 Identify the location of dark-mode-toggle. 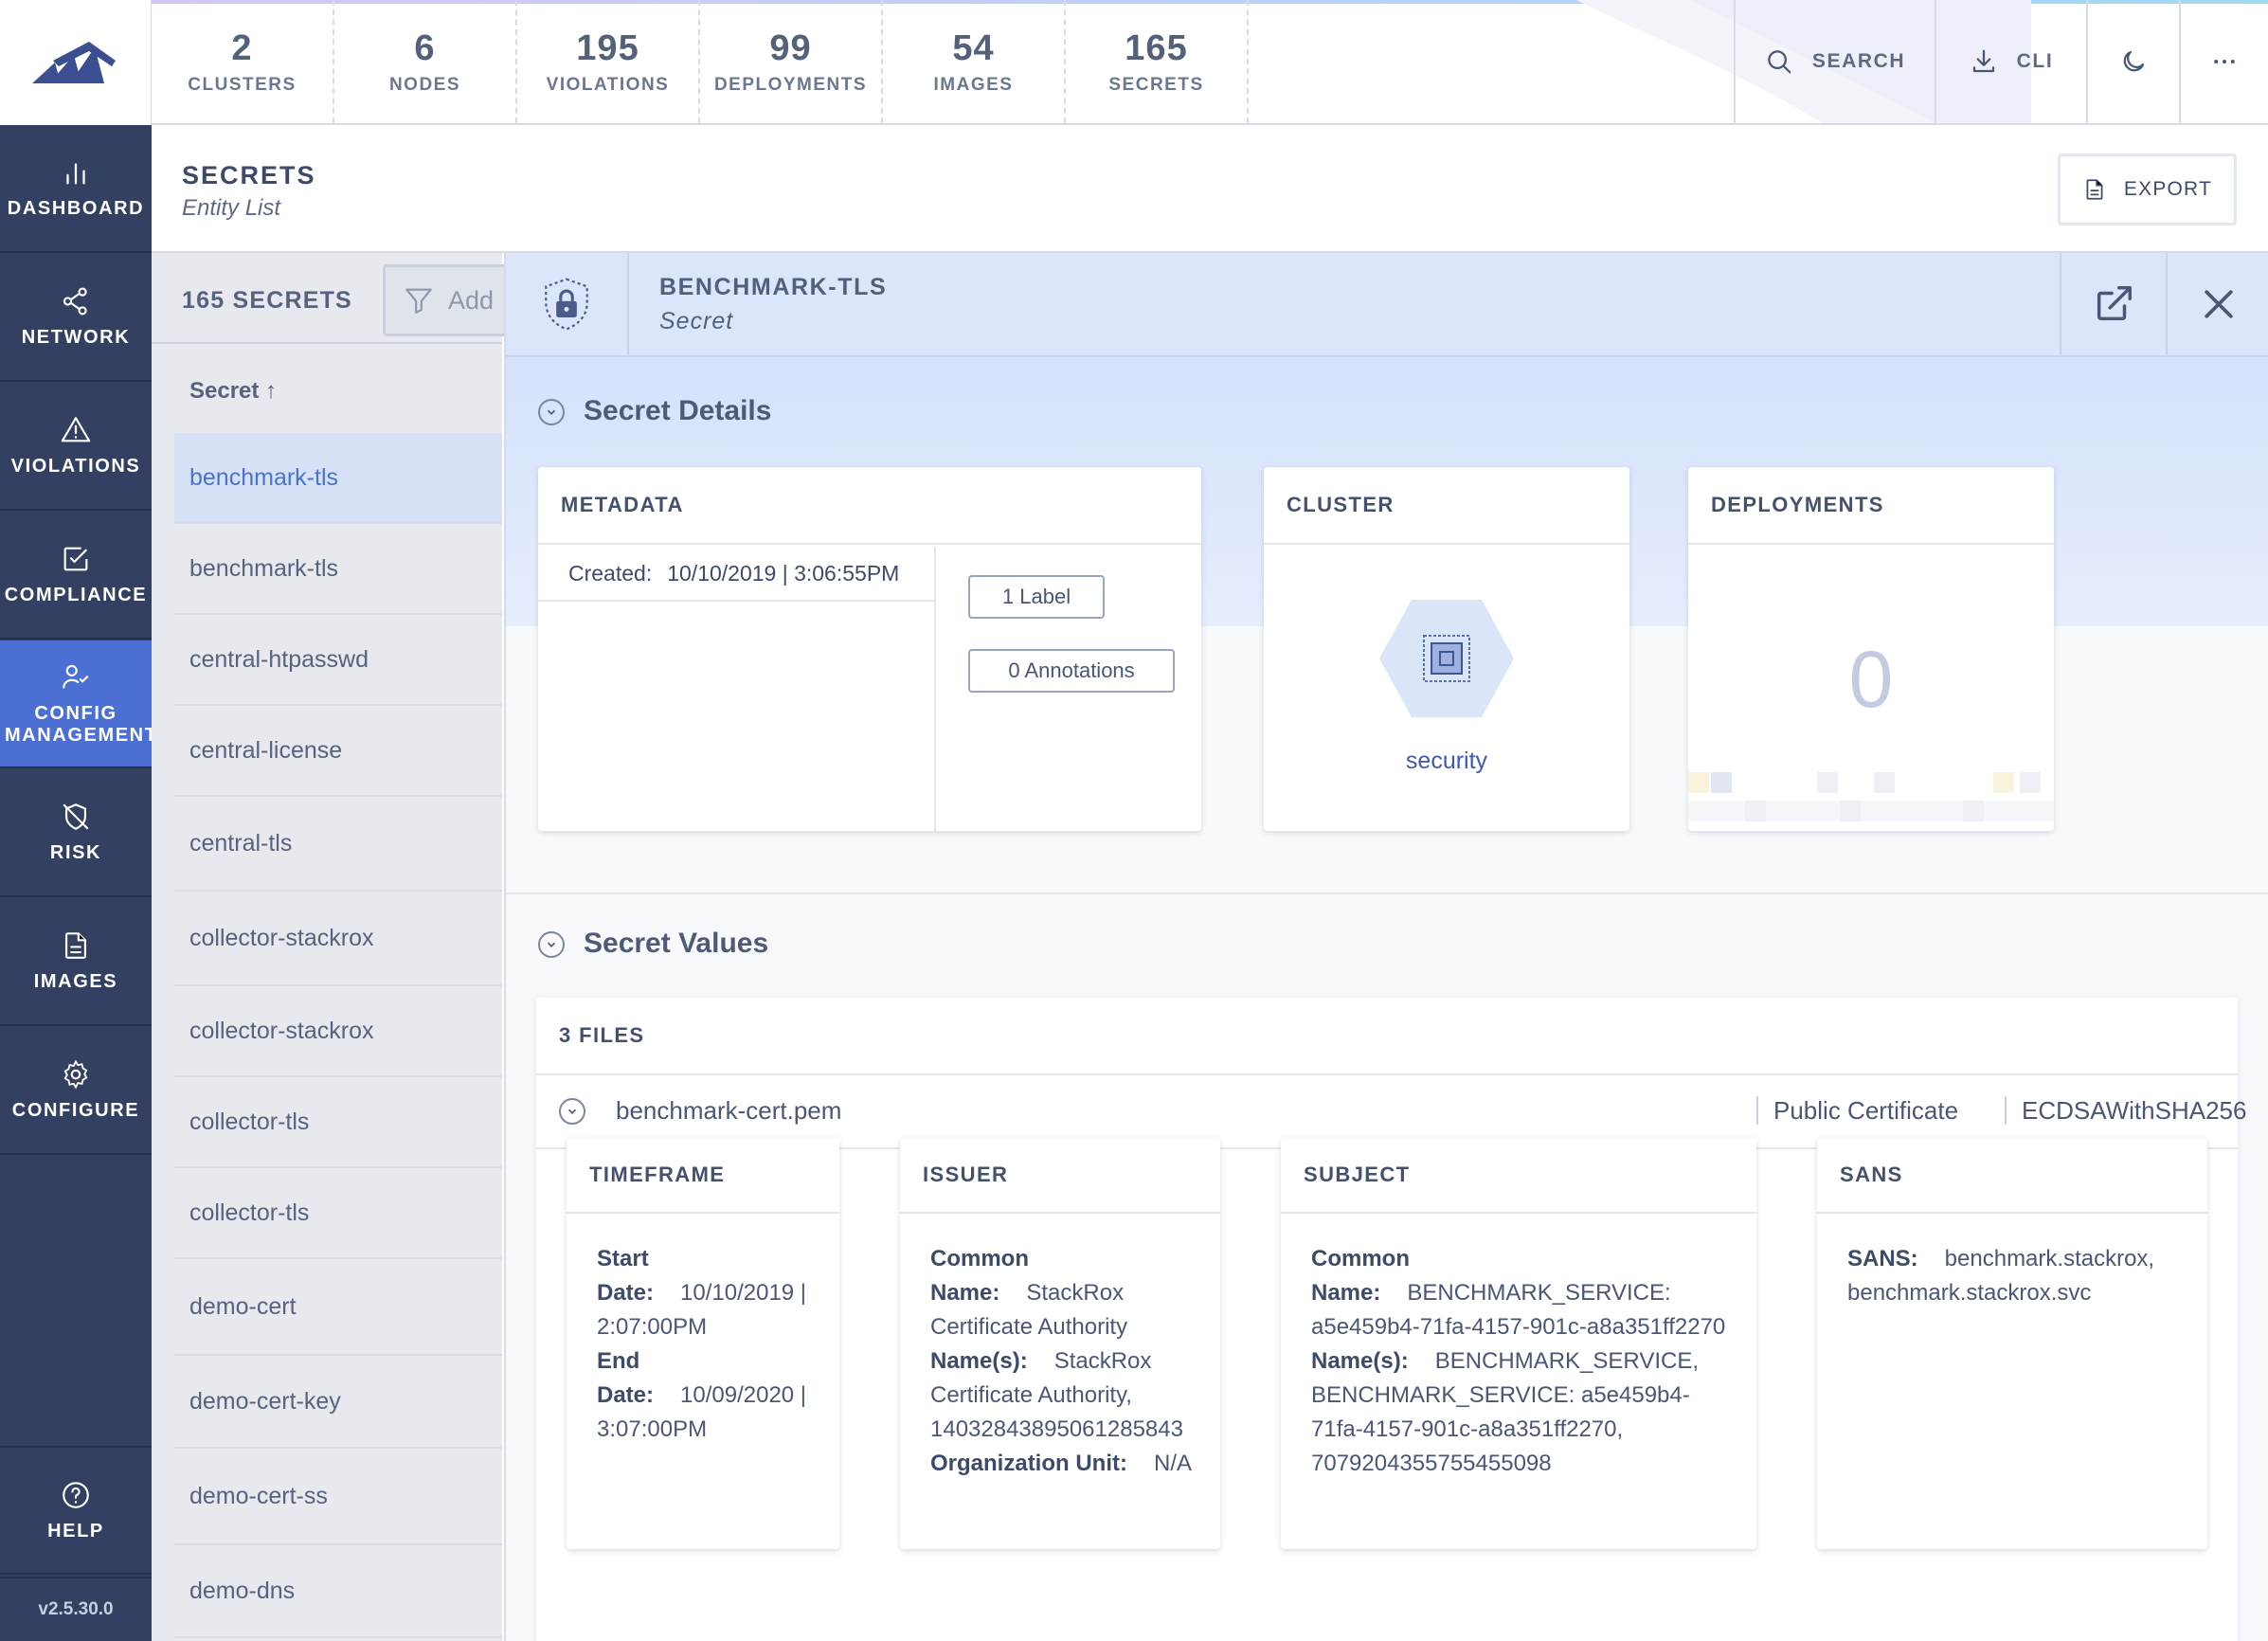
(2132, 61).